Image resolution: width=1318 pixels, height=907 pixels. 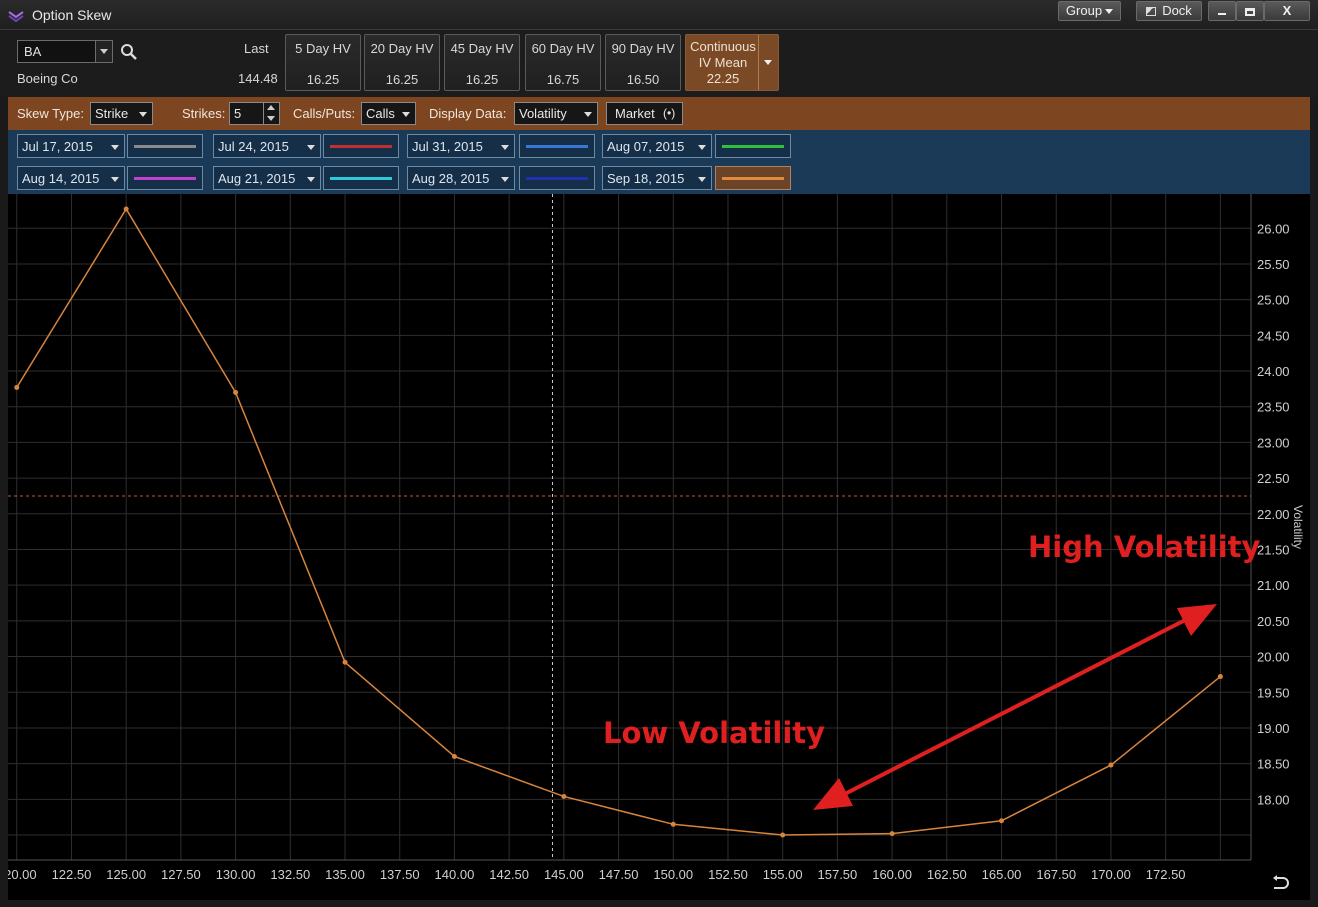 I want to click on maximize-icon, so click(x=1250, y=11).